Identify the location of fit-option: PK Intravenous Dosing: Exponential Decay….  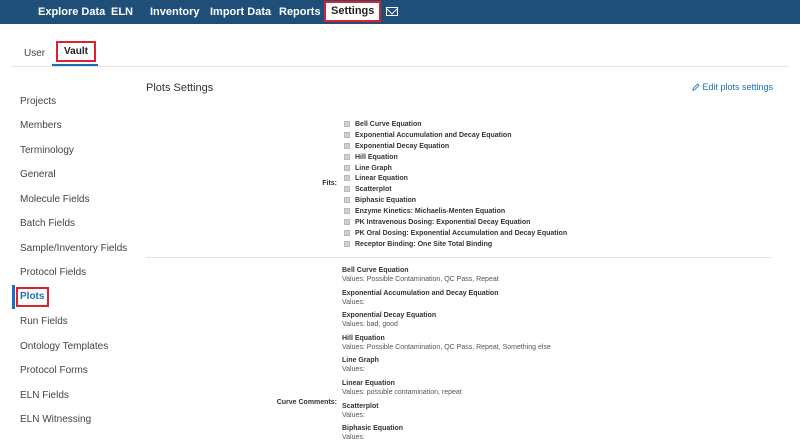
(437, 222).